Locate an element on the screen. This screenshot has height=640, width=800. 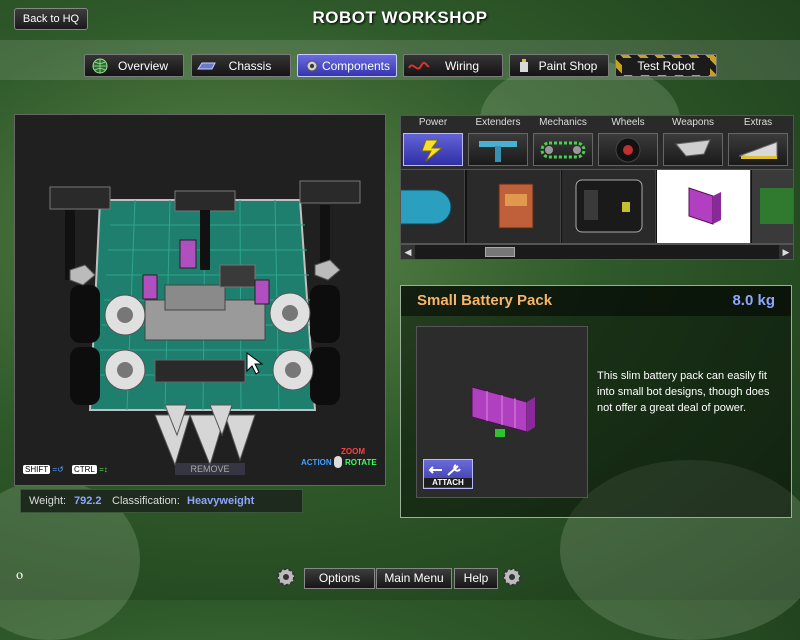
tab-overview: Overview is located at coordinates (134, 65).